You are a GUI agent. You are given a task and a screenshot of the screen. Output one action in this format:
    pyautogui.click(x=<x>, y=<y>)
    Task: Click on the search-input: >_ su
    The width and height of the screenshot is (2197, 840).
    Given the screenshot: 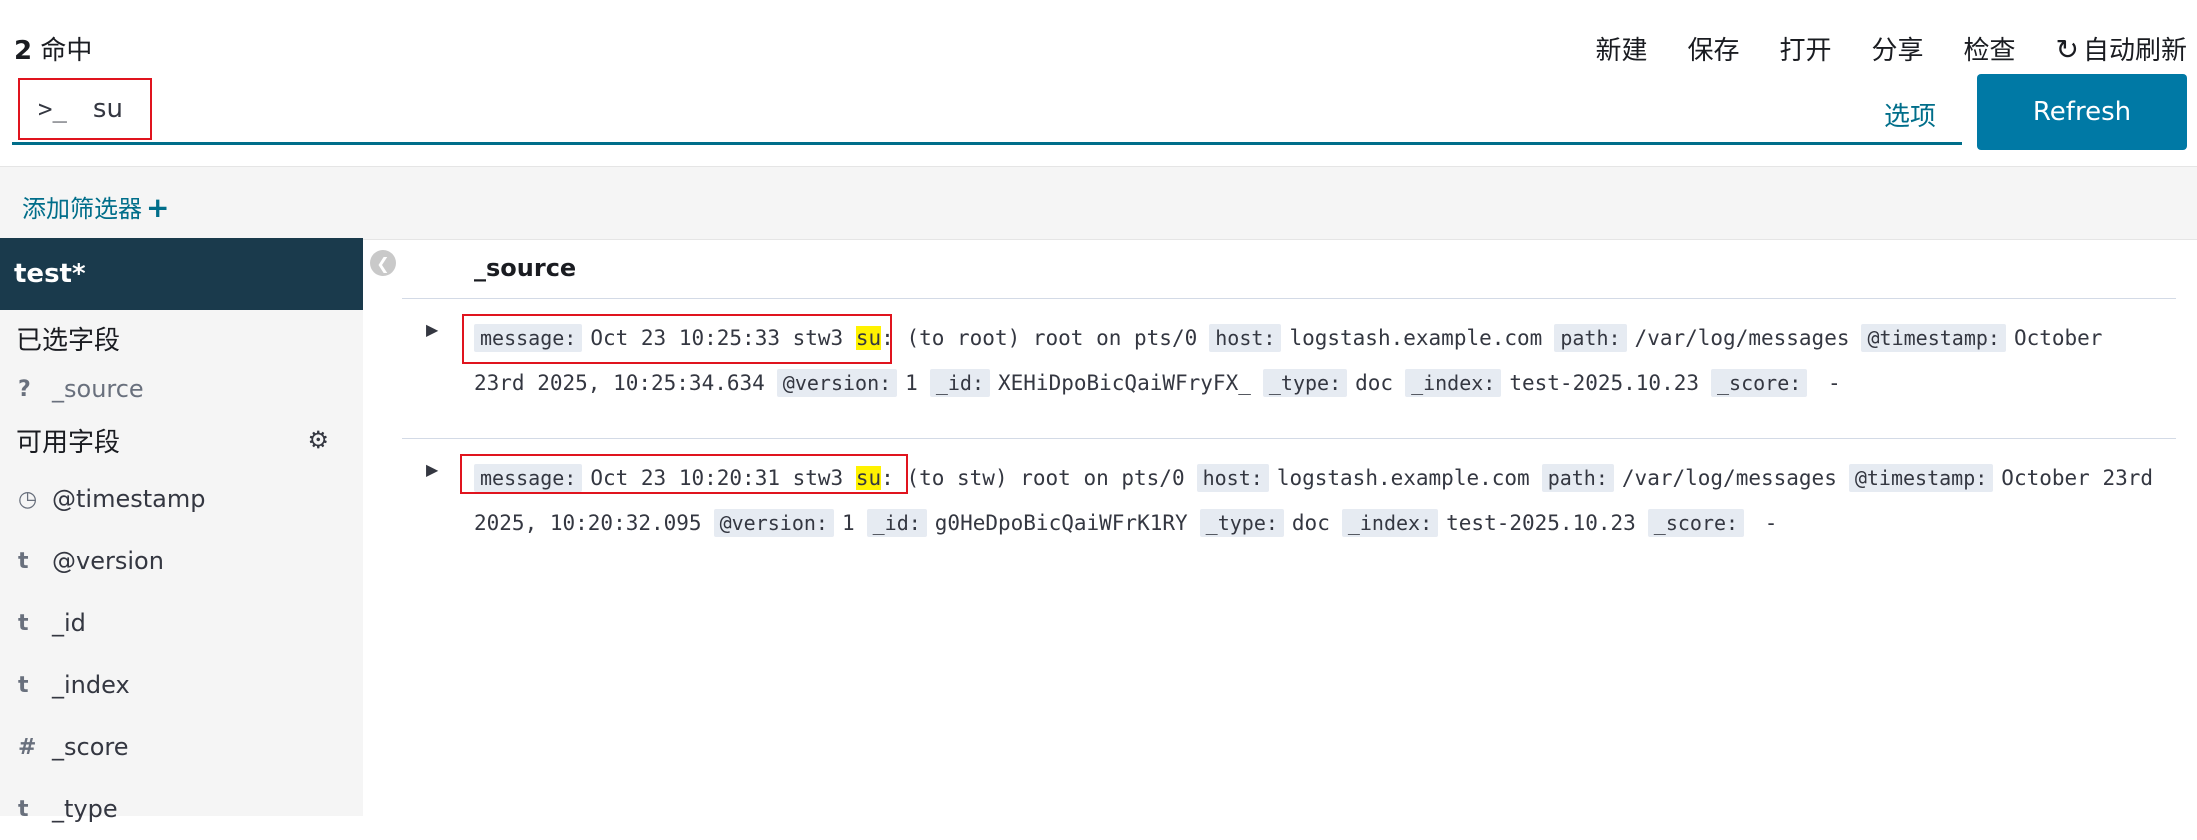 What is the action you would take?
    pyautogui.click(x=85, y=109)
    